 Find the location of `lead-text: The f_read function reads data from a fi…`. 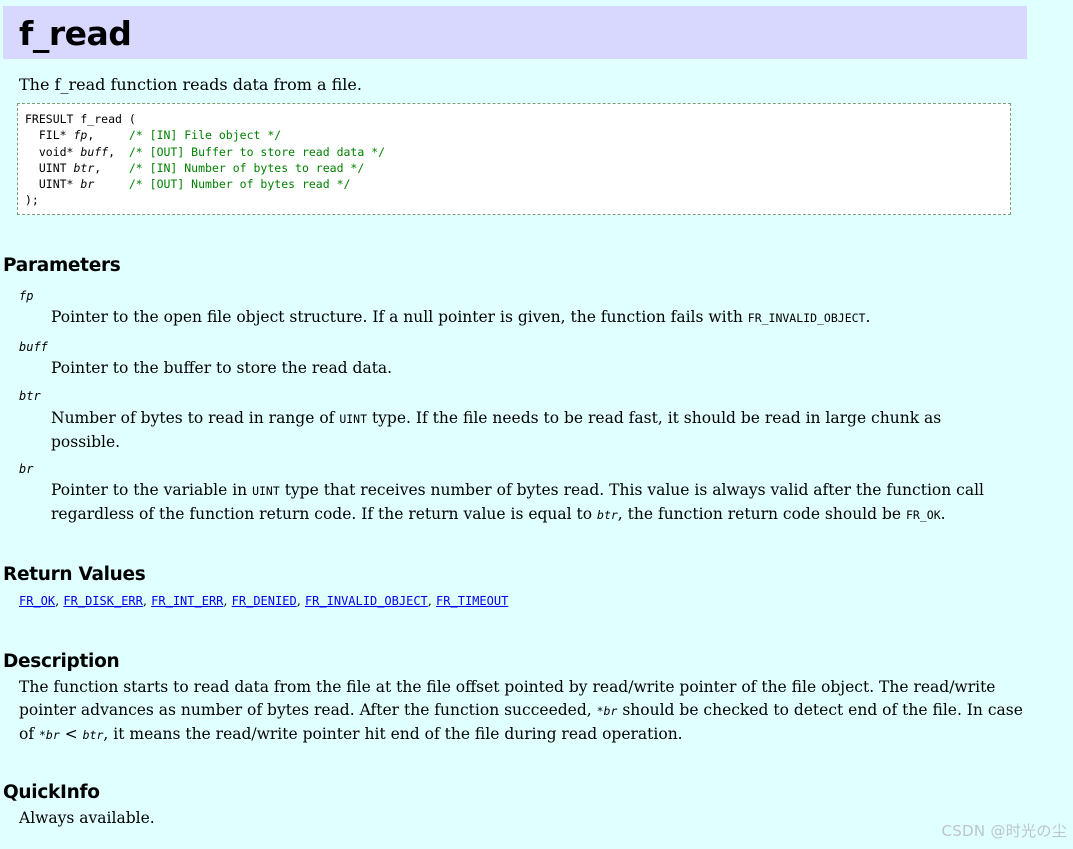

lead-text: The f_read function reads data from a fi… is located at coordinates (190, 84).